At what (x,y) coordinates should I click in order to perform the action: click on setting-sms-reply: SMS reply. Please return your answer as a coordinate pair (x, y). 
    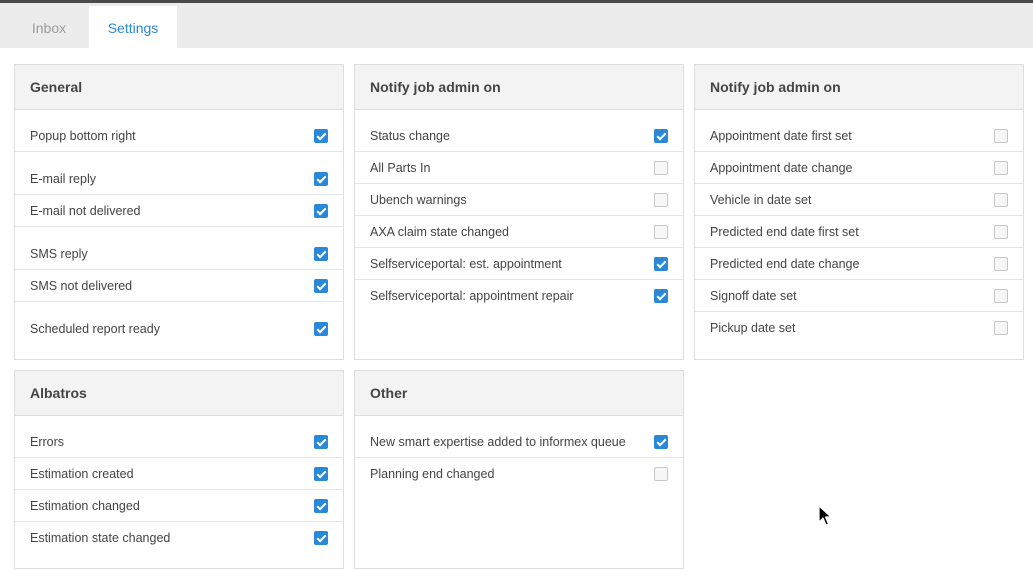
    Looking at the image, I should click on (179, 254).